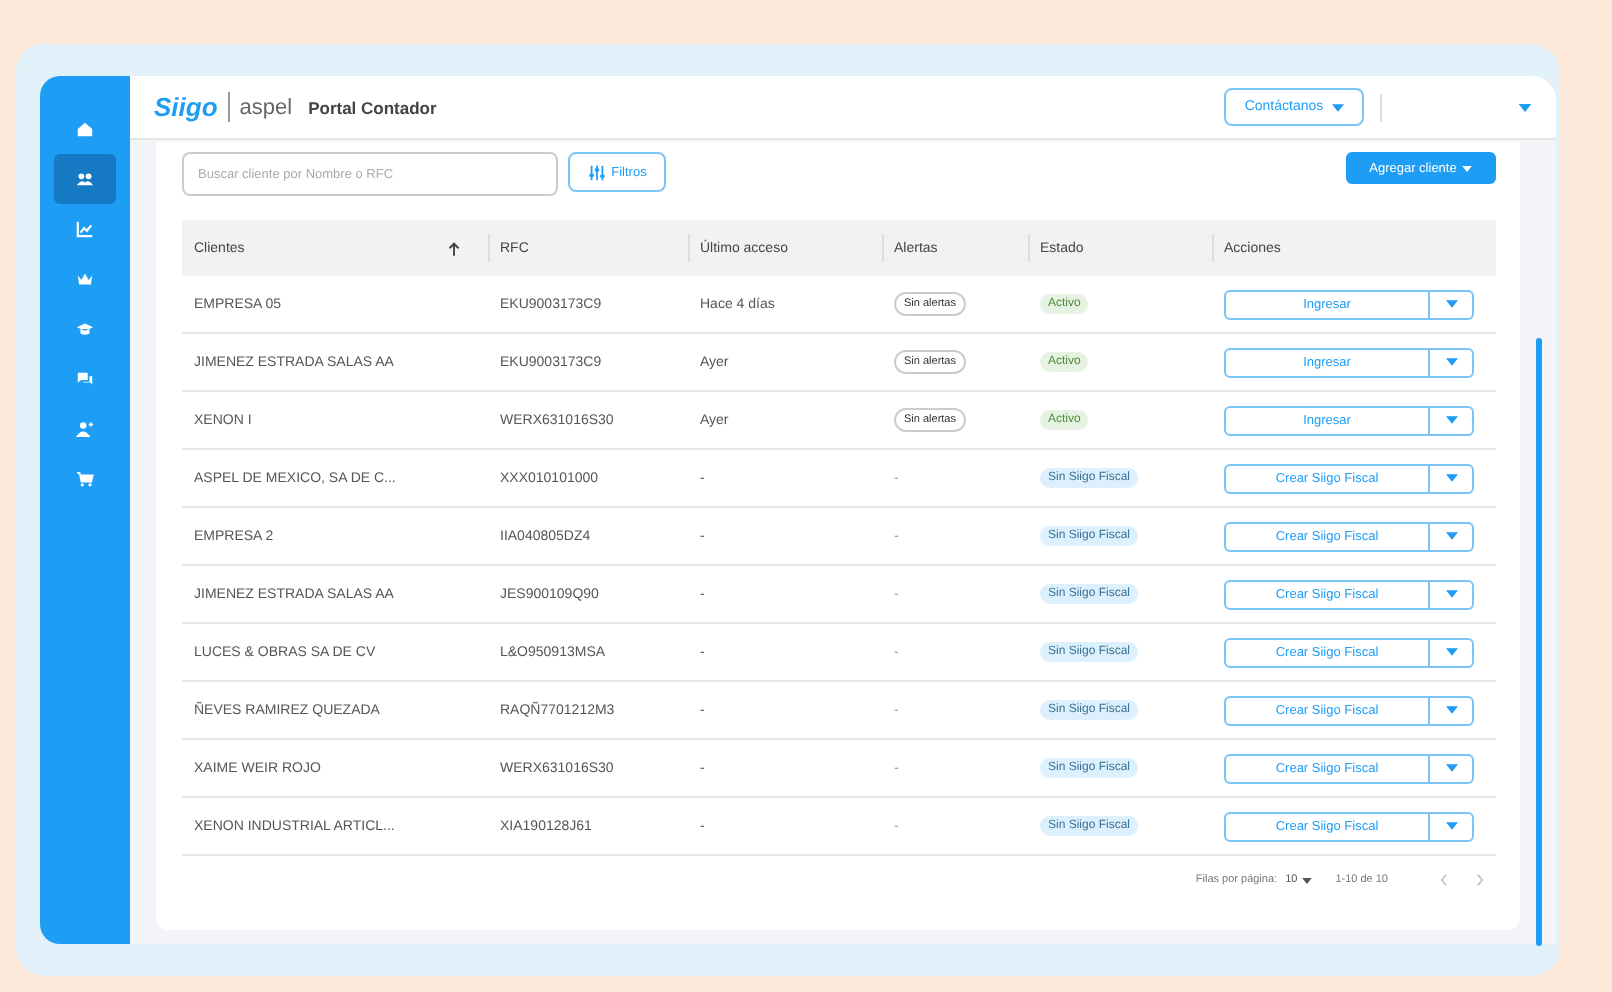 This screenshot has height=992, width=1612. I want to click on cart-icon, so click(85, 479).